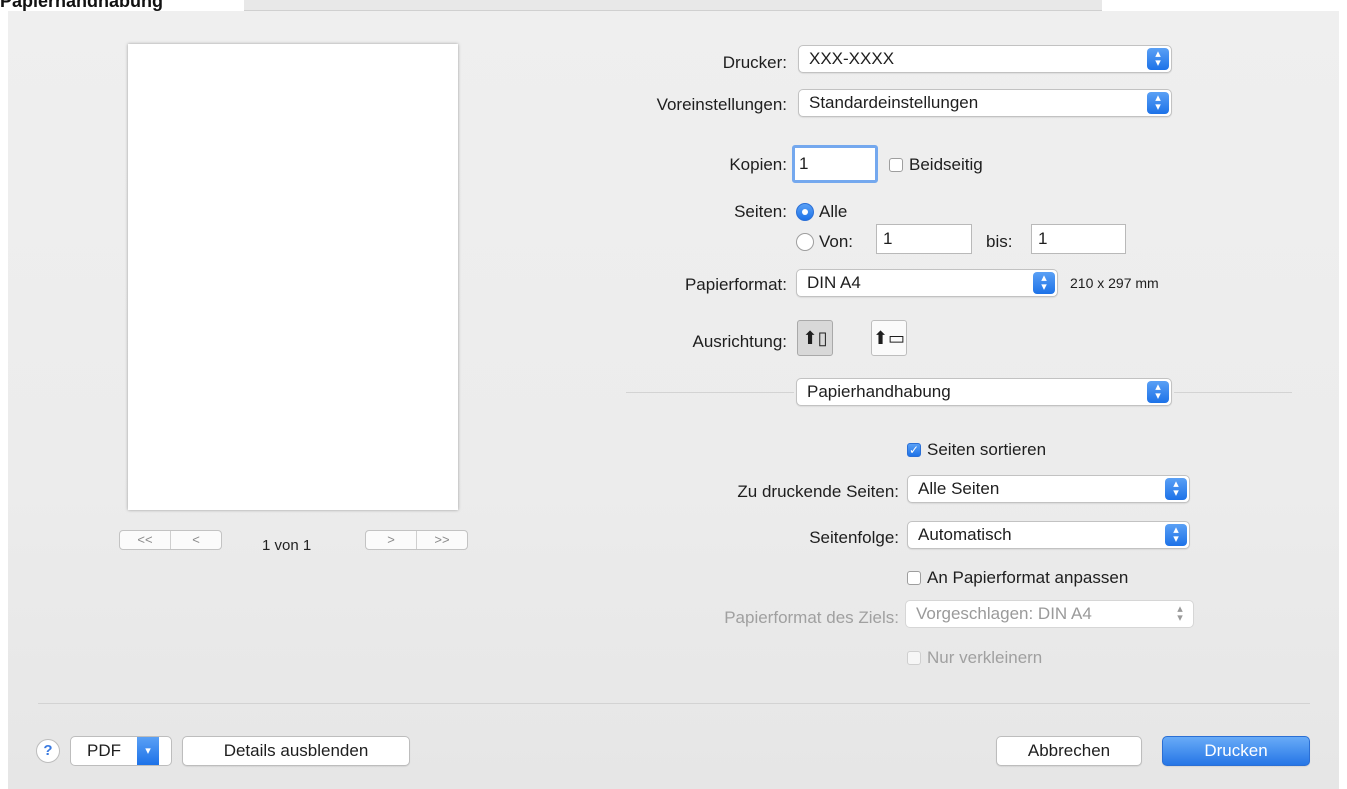  I want to click on scale-down-only-checkbox, so click(914, 658).